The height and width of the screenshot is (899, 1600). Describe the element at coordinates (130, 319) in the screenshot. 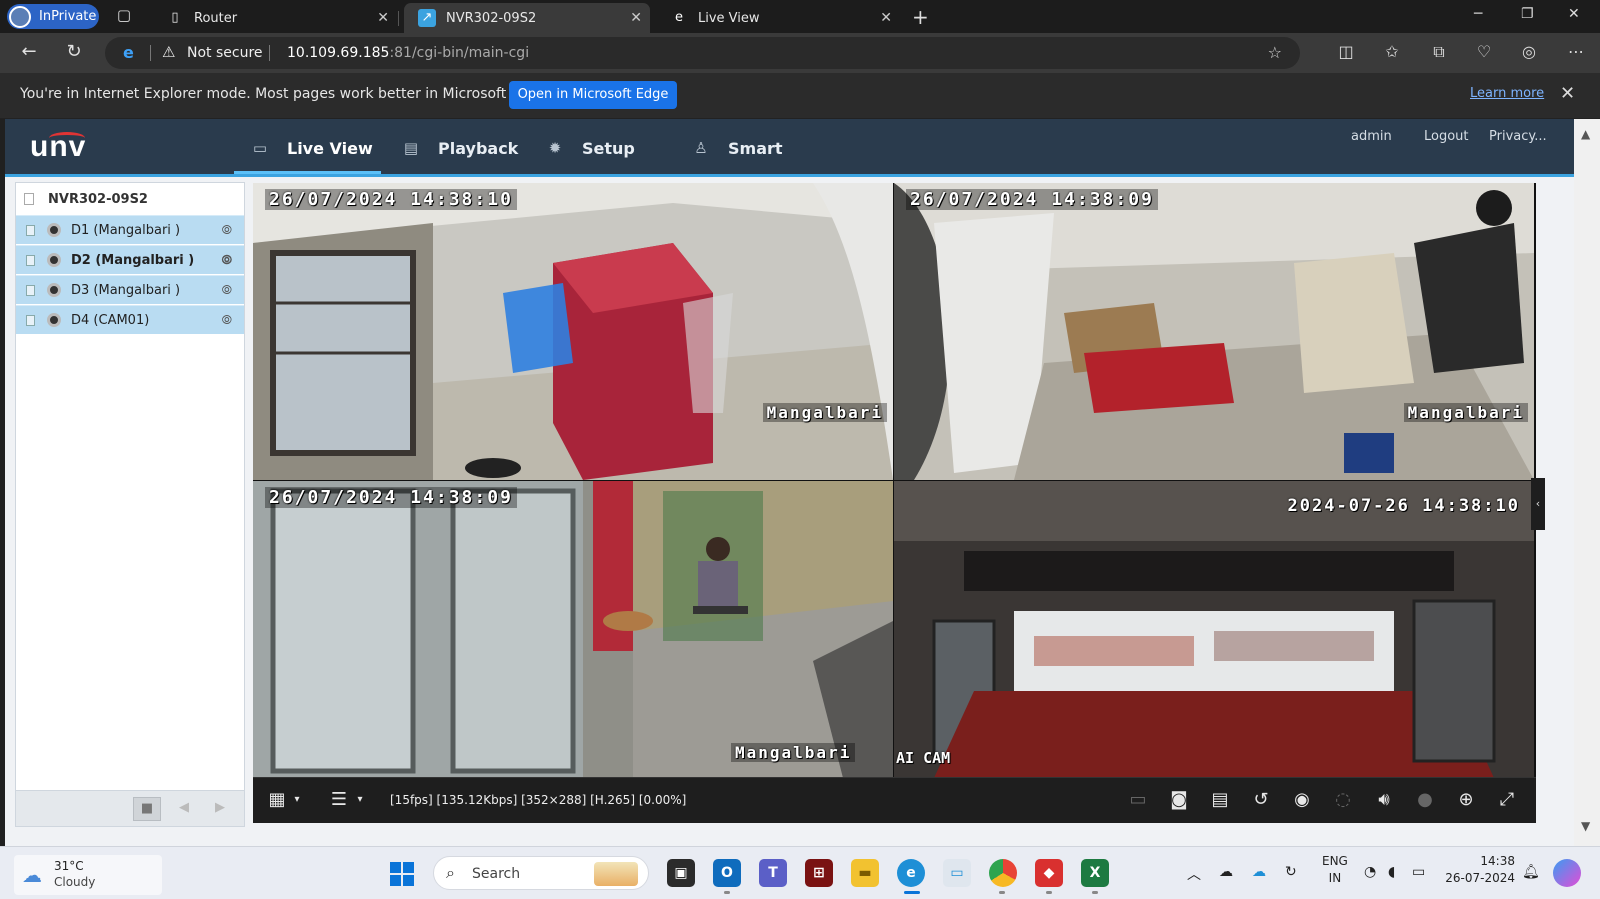

I see `channel-d4: D4 (CAM01) ⦾` at that location.